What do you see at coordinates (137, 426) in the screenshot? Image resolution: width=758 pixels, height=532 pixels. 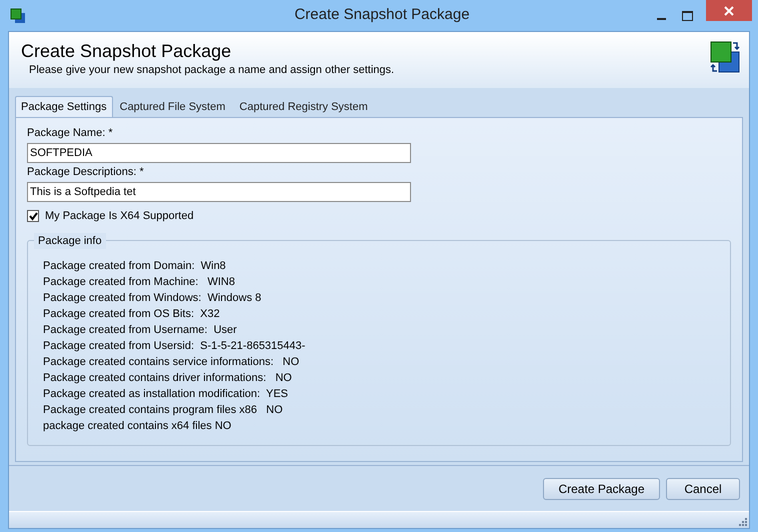 I see `info-line: package created contains x64 files NO` at bounding box center [137, 426].